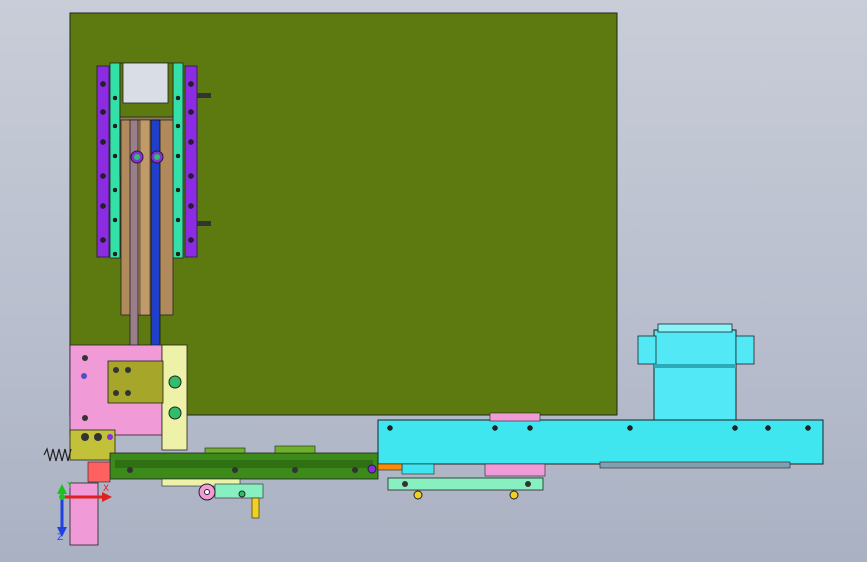 The width and height of the screenshot is (867, 562). I want to click on cyan-slider-under-base, so click(418, 469).